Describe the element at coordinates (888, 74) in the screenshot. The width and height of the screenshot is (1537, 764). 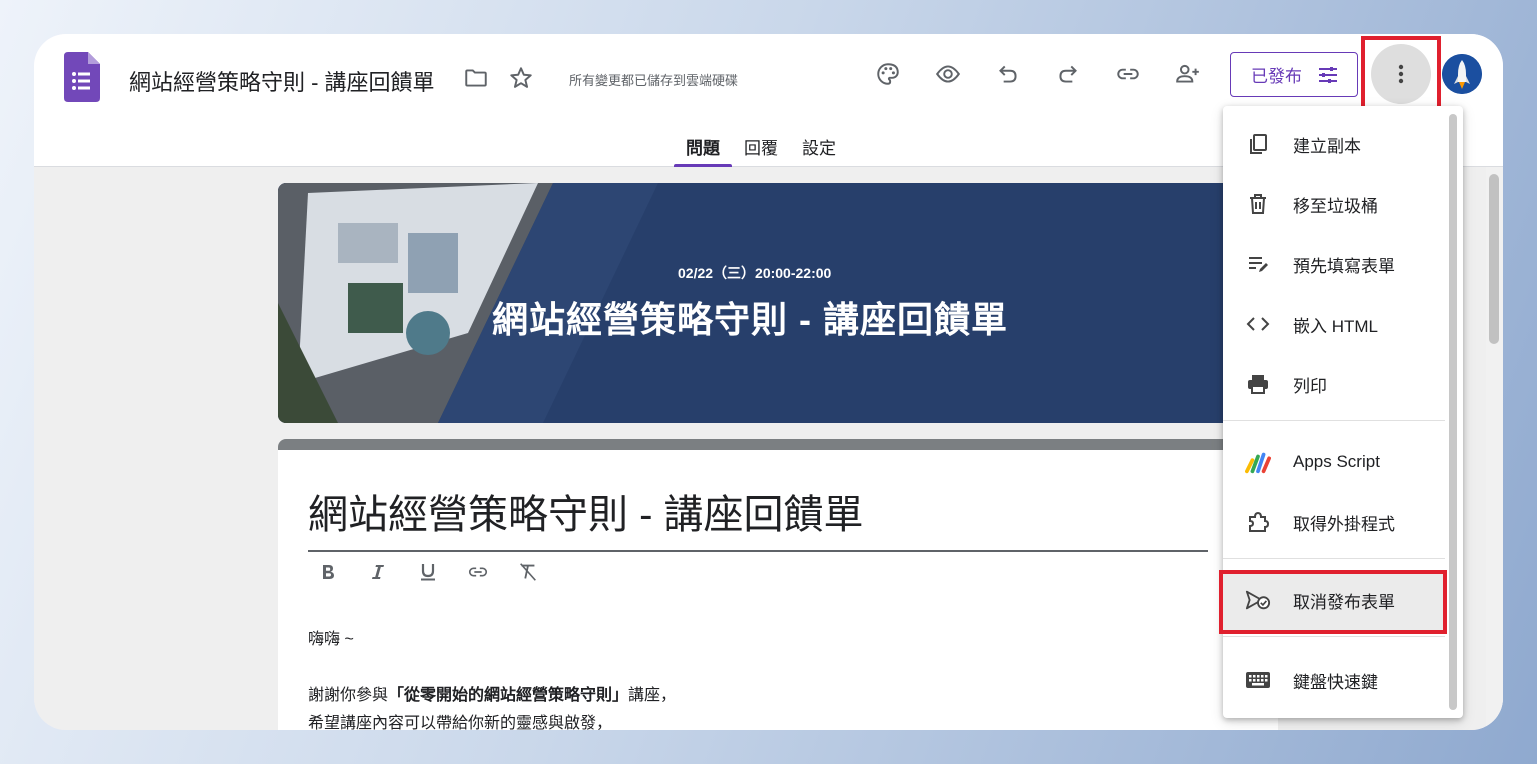
I see `palette-icon` at that location.